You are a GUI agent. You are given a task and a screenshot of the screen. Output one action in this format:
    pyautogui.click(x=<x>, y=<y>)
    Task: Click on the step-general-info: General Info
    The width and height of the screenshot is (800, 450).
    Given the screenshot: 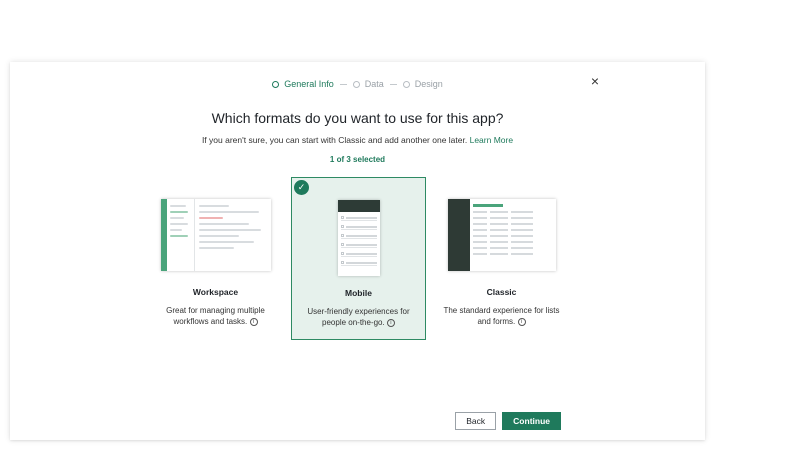 What is the action you would take?
    pyautogui.click(x=303, y=84)
    